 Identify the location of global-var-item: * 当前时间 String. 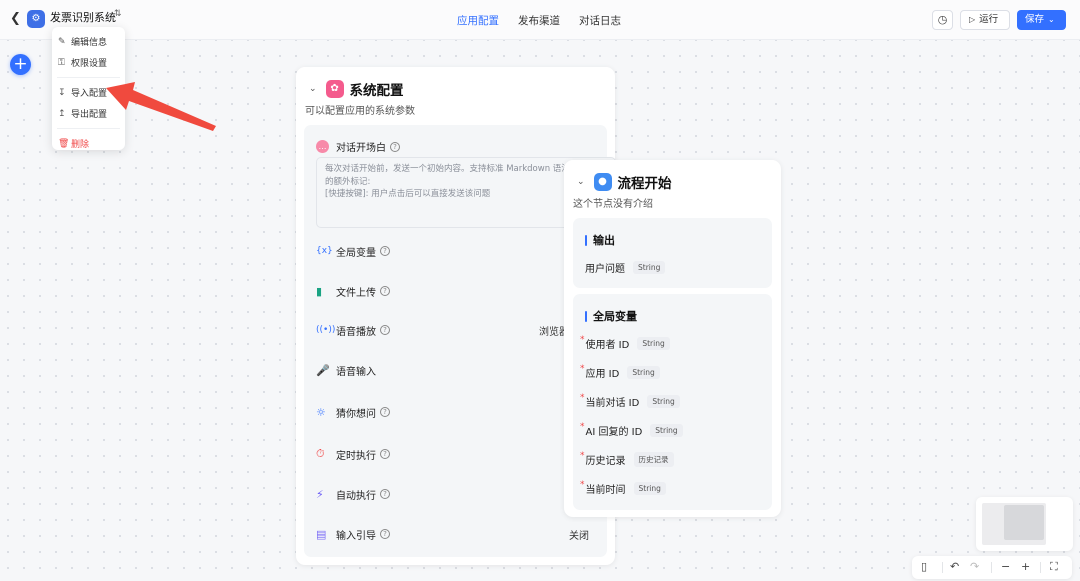
(623, 487).